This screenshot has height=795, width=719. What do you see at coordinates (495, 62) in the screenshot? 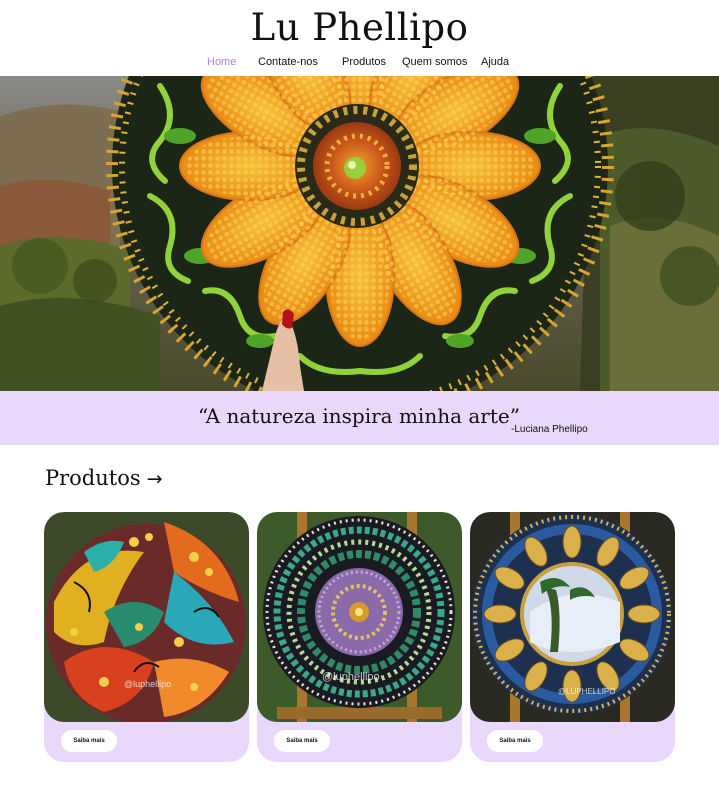
I see `nav-ajuda: Ajuda` at bounding box center [495, 62].